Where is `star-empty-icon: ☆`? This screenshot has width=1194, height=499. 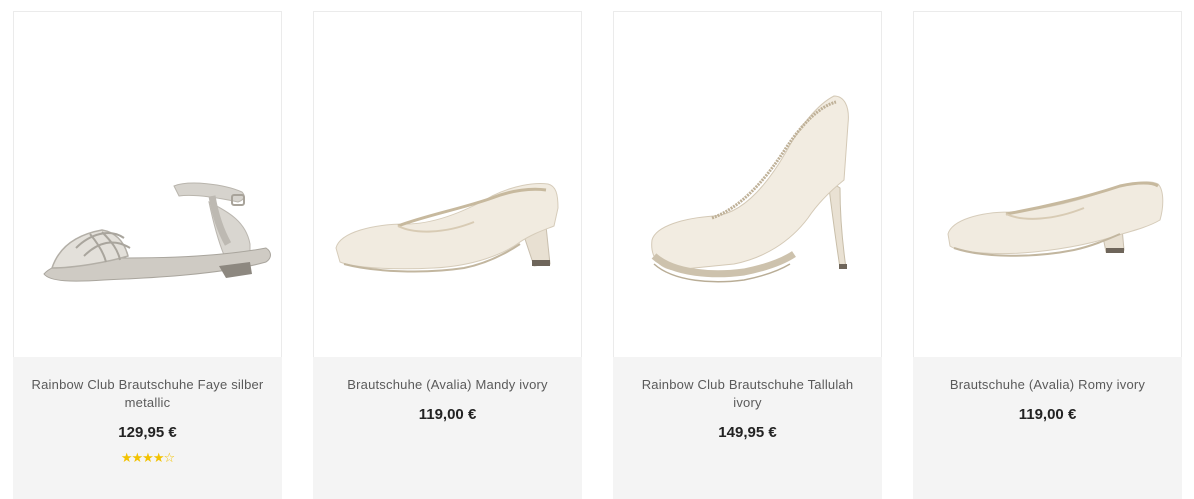
star-empty-icon: ☆ is located at coordinates (169, 457).